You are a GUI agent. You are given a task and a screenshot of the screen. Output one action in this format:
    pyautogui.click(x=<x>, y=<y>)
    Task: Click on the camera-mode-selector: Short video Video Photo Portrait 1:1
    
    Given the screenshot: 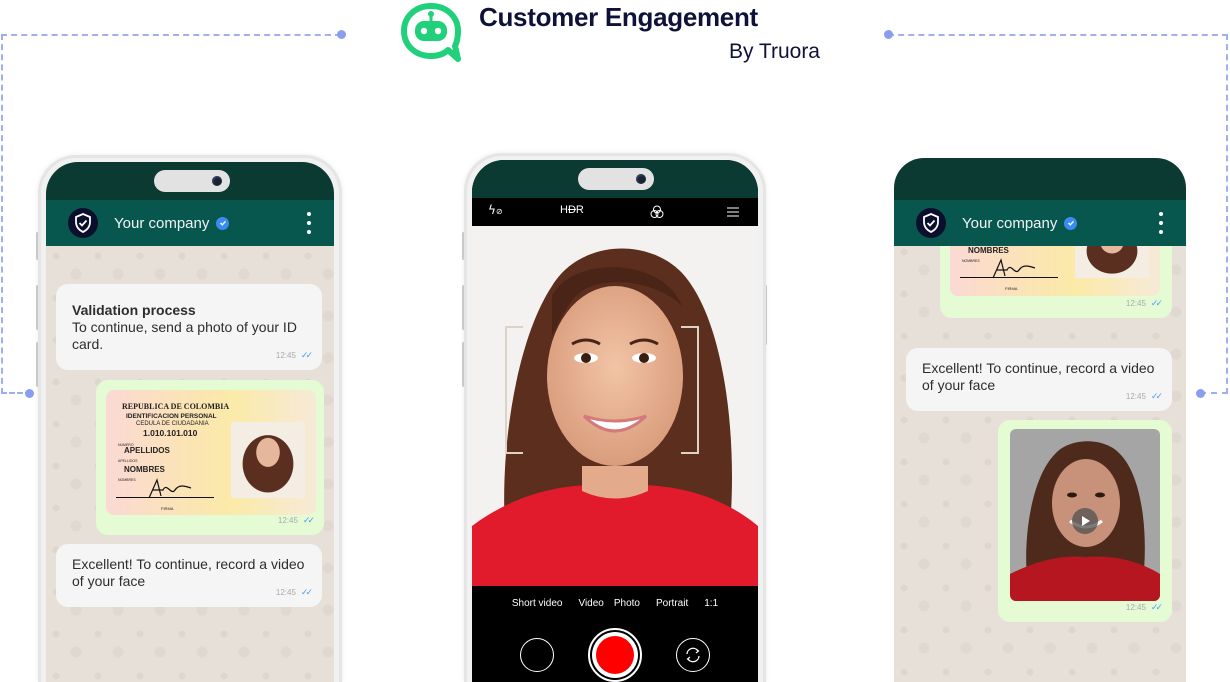 What is the action you would take?
    pyautogui.click(x=615, y=603)
    